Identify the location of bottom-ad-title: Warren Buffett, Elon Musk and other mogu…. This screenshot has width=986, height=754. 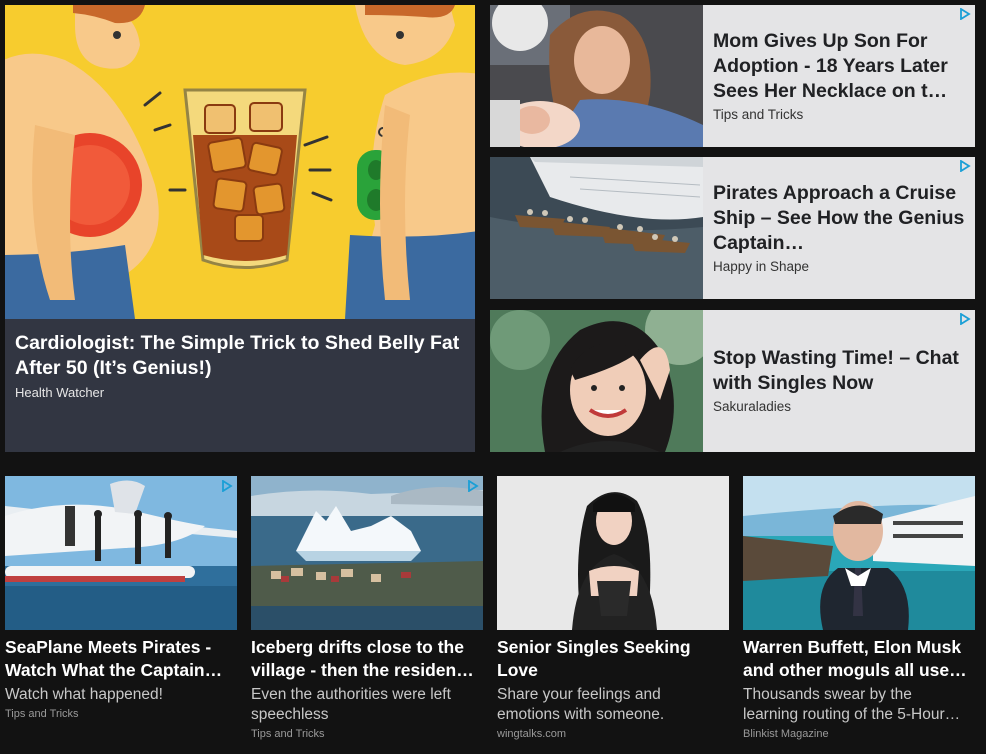
(859, 659).